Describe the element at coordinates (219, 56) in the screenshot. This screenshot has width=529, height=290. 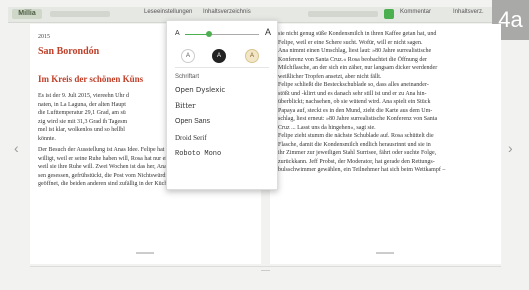
I see `theme-dark-button: A` at that location.